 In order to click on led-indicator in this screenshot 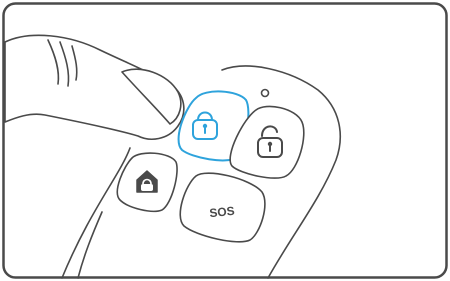, I will do `click(265, 93)`.